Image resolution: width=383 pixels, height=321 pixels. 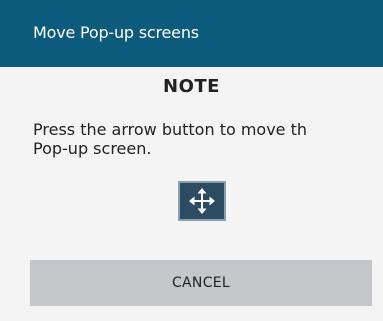 I want to click on cancel-button-label: CANCEL, so click(x=201, y=283).